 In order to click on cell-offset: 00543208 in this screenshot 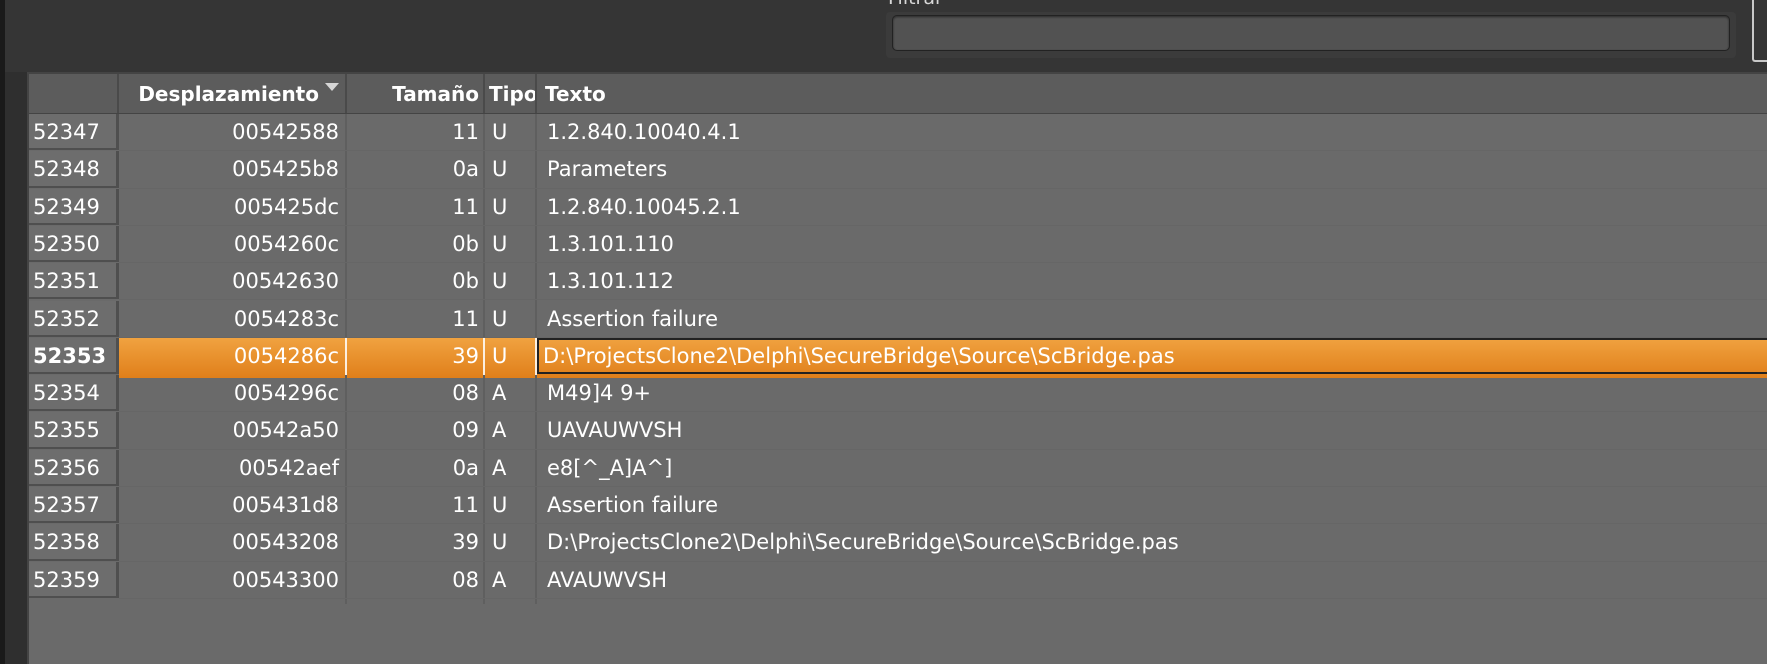, I will do `click(285, 542)`.